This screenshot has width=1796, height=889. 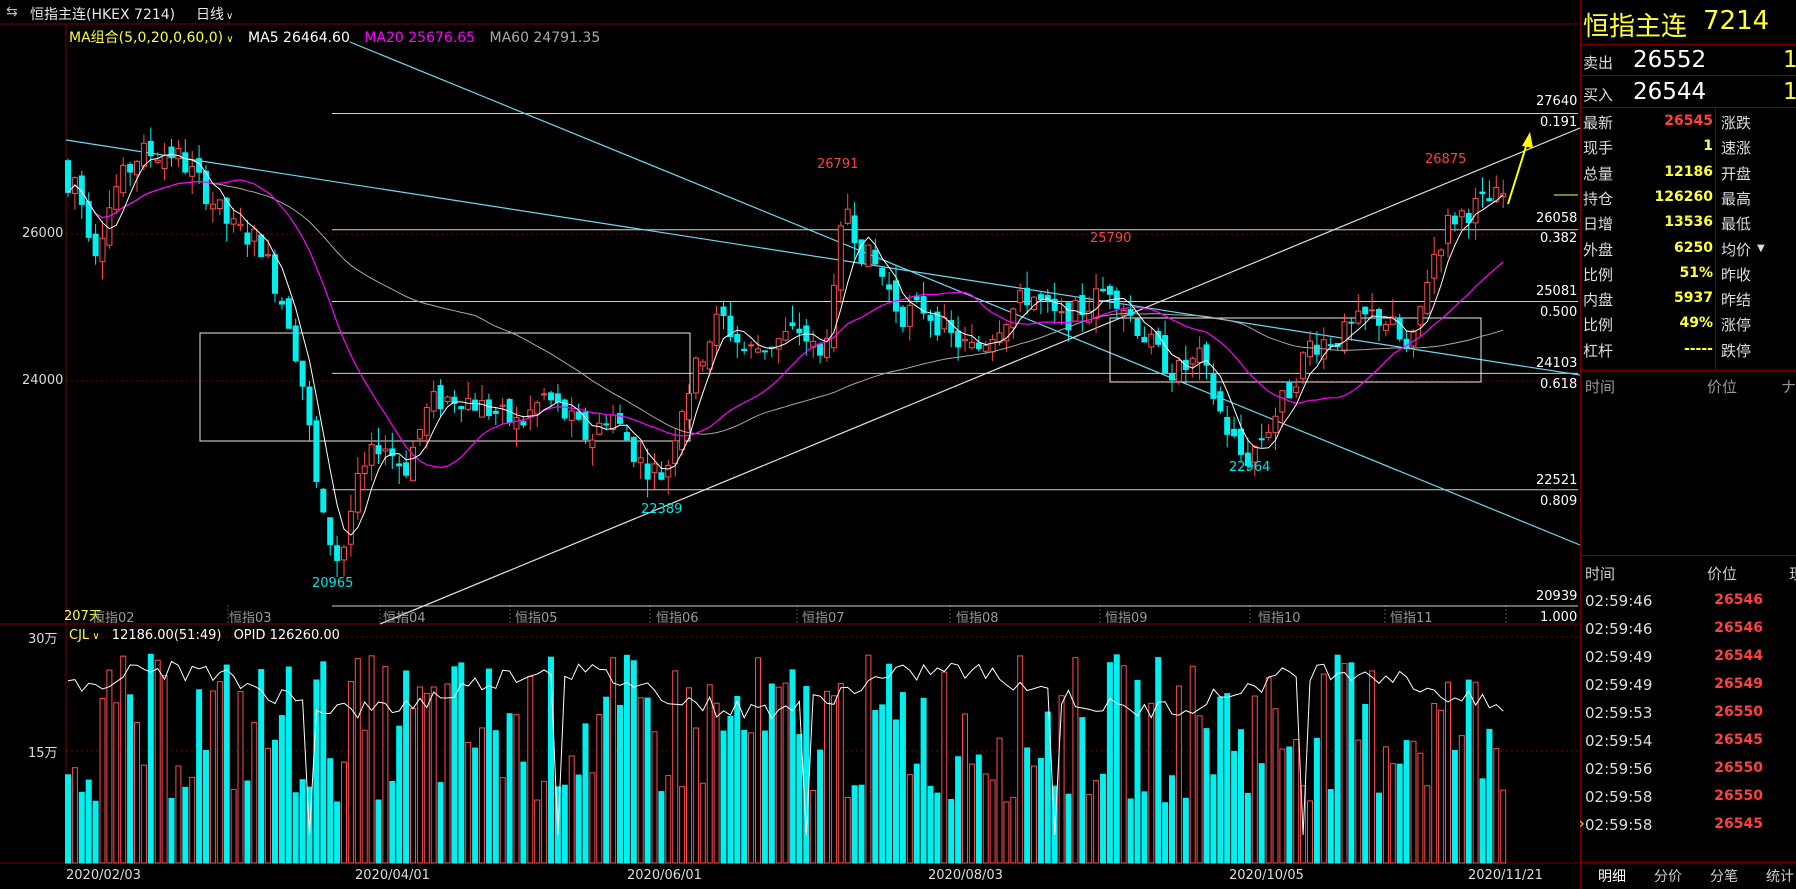 What do you see at coordinates (1761, 248) in the screenshot?
I see `caret-down-icon: ▼` at bounding box center [1761, 248].